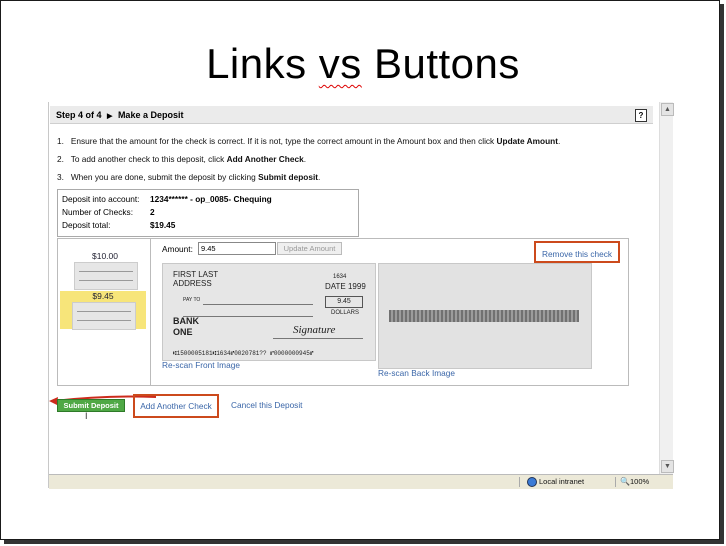 This screenshot has height=546, width=726. What do you see at coordinates (163, 225) in the screenshot?
I see `summary-value: $19.45` at bounding box center [163, 225].